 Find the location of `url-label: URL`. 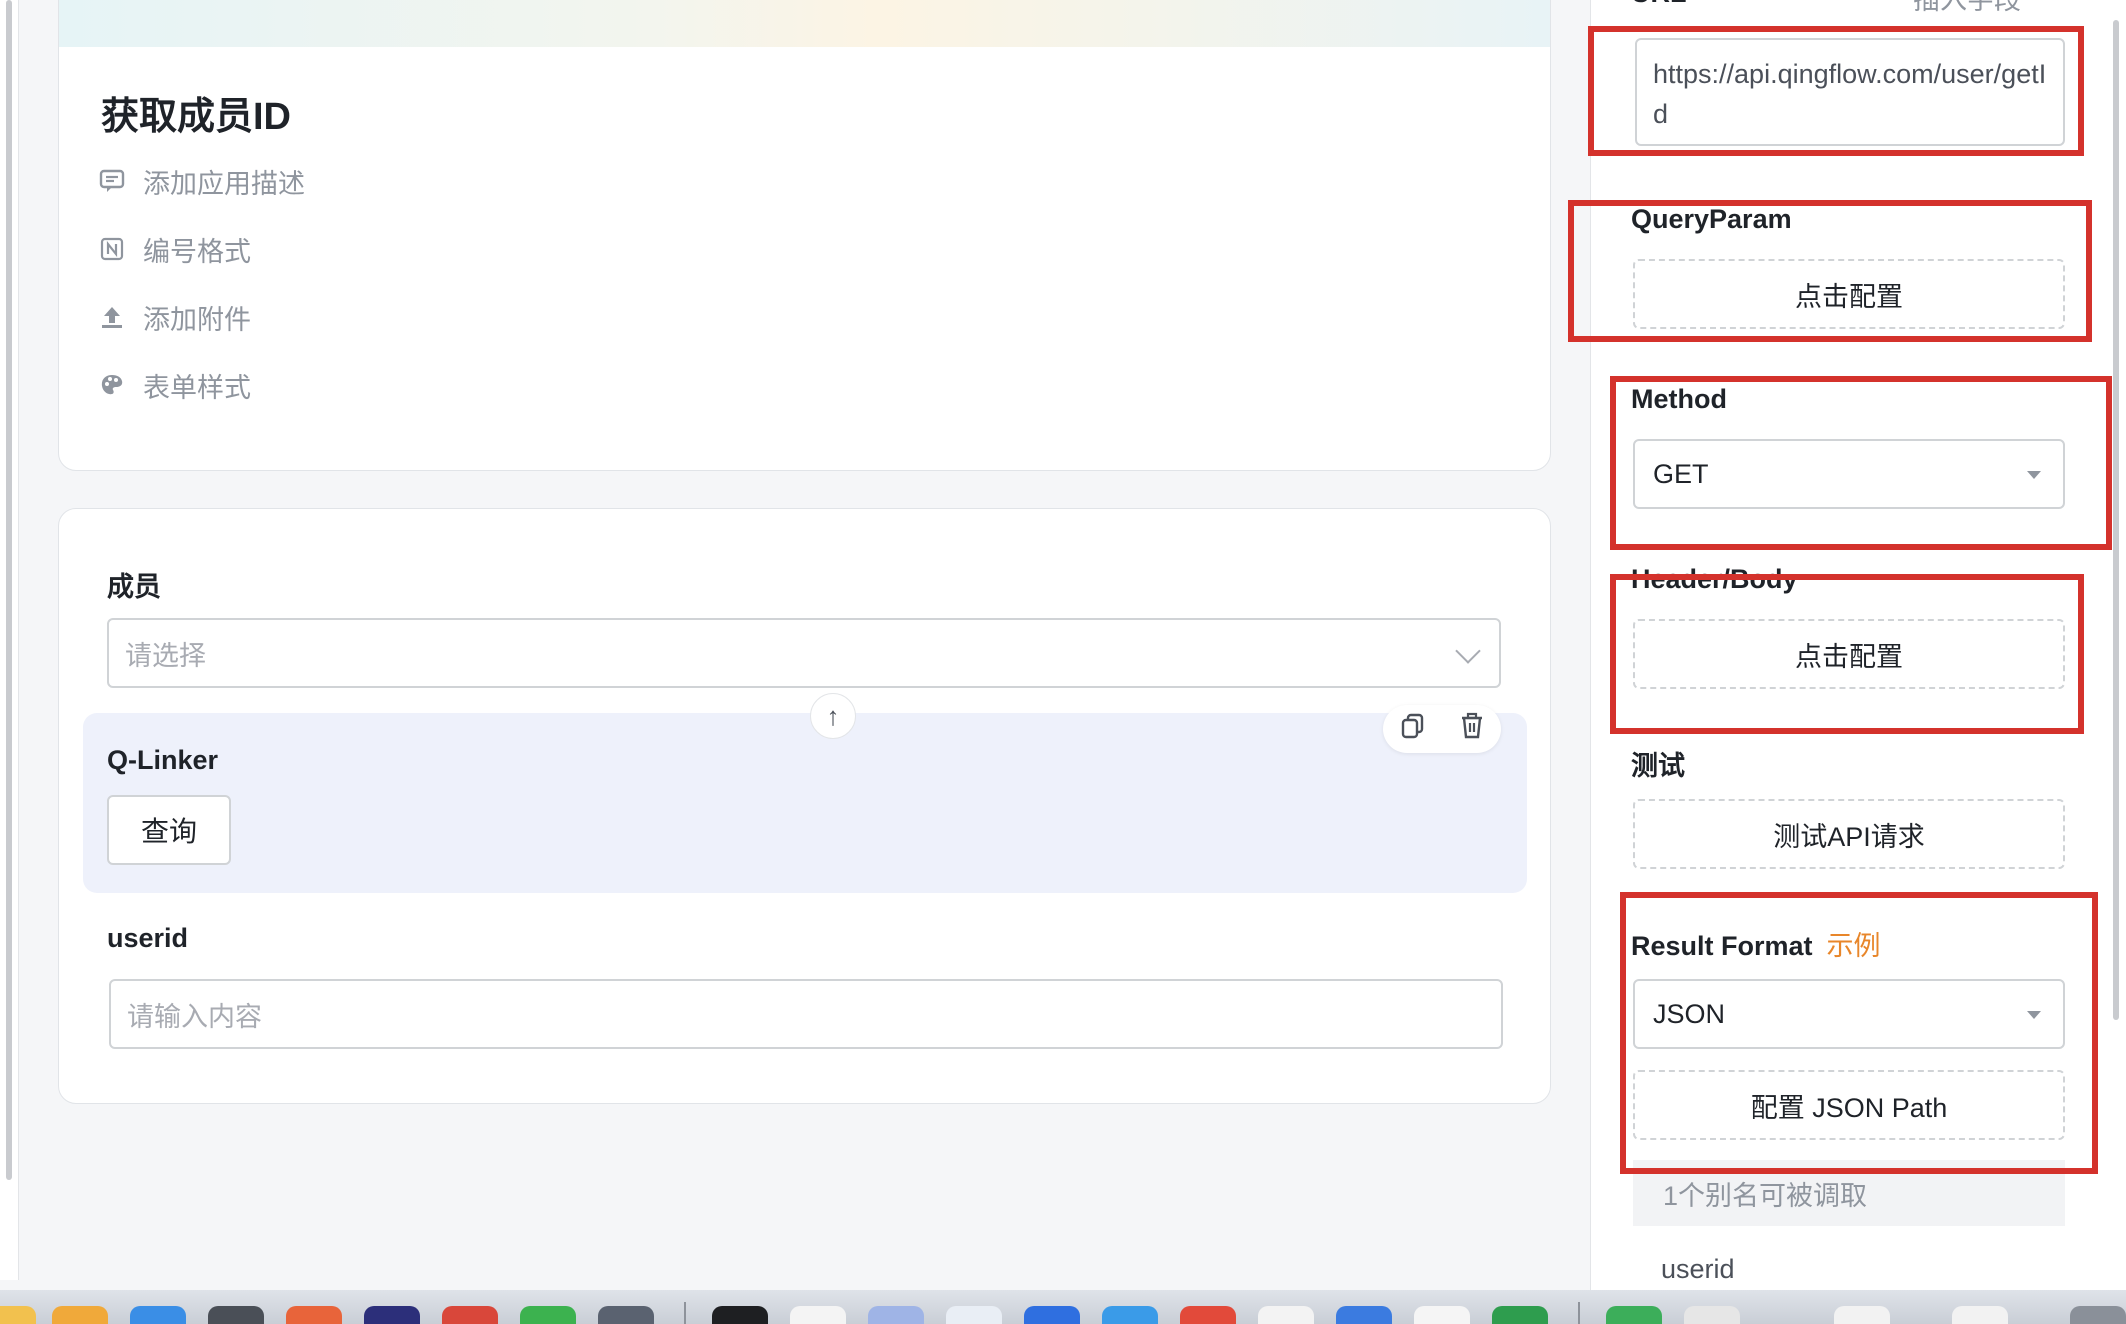

url-label: URL is located at coordinates (1659, 4).